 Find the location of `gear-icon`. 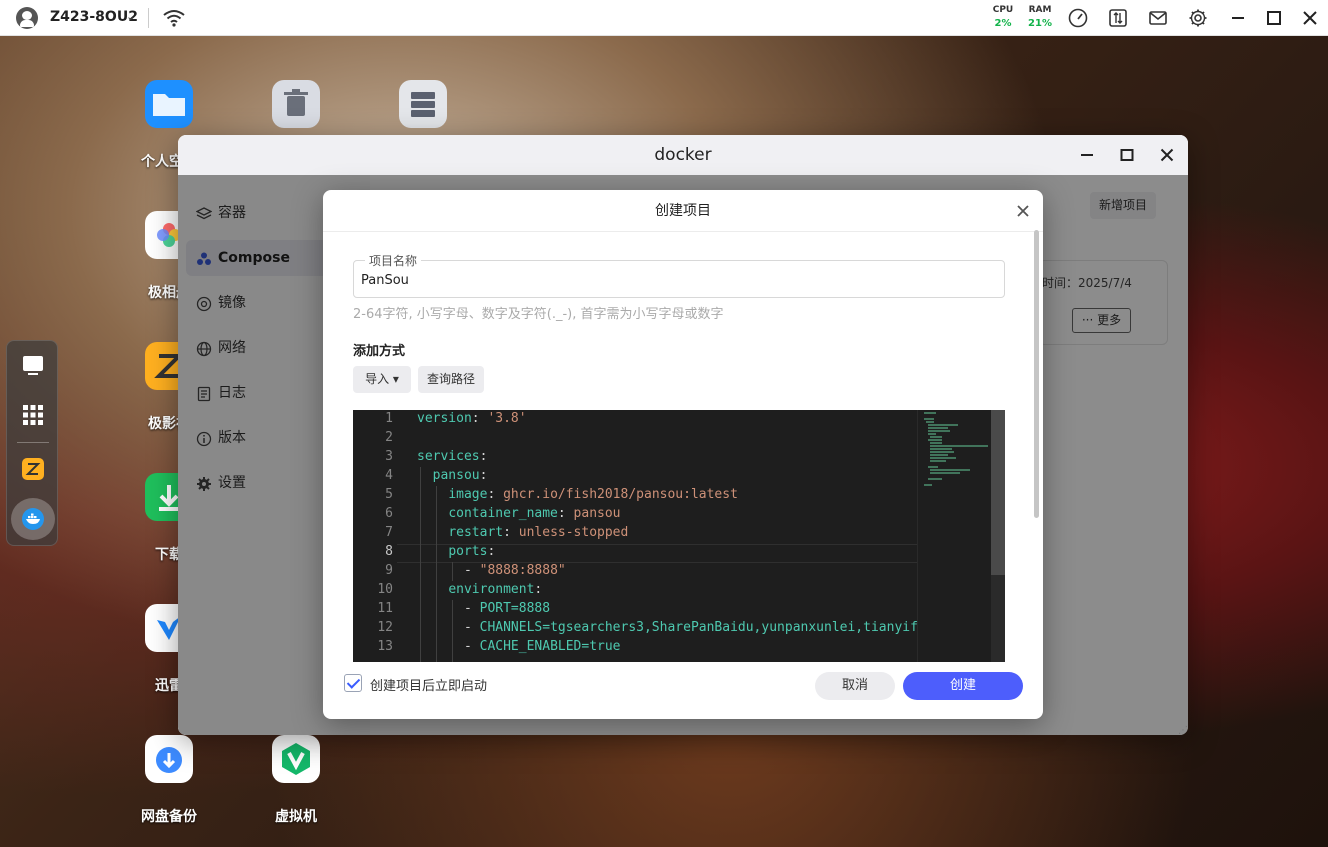

gear-icon is located at coordinates (1198, 18).